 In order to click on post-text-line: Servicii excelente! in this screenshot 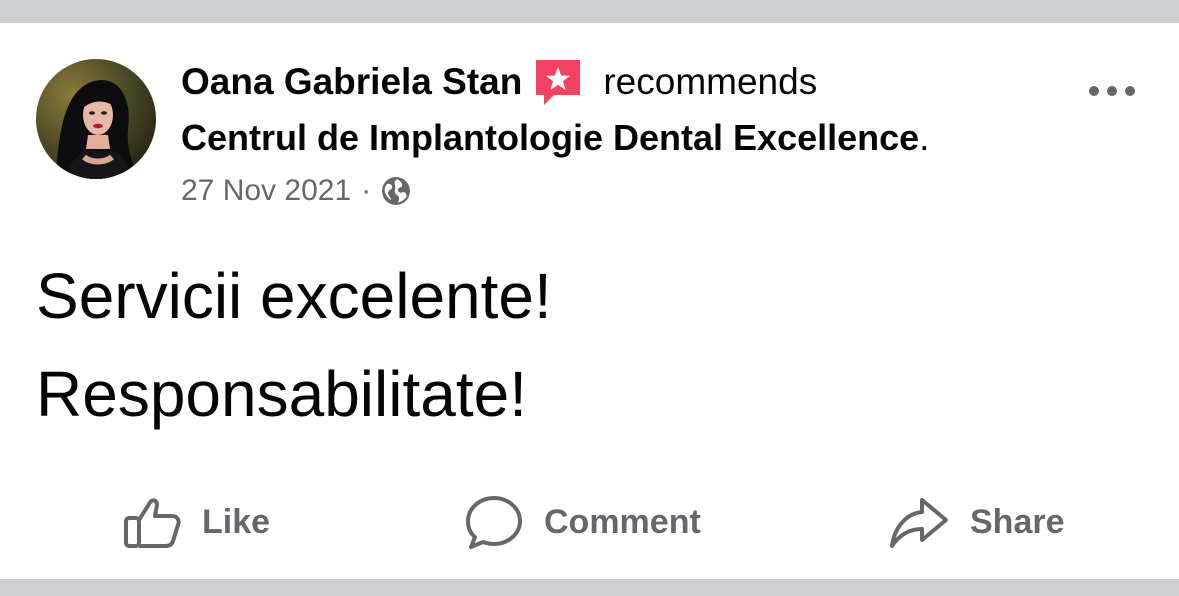, I will do `click(294, 296)`.